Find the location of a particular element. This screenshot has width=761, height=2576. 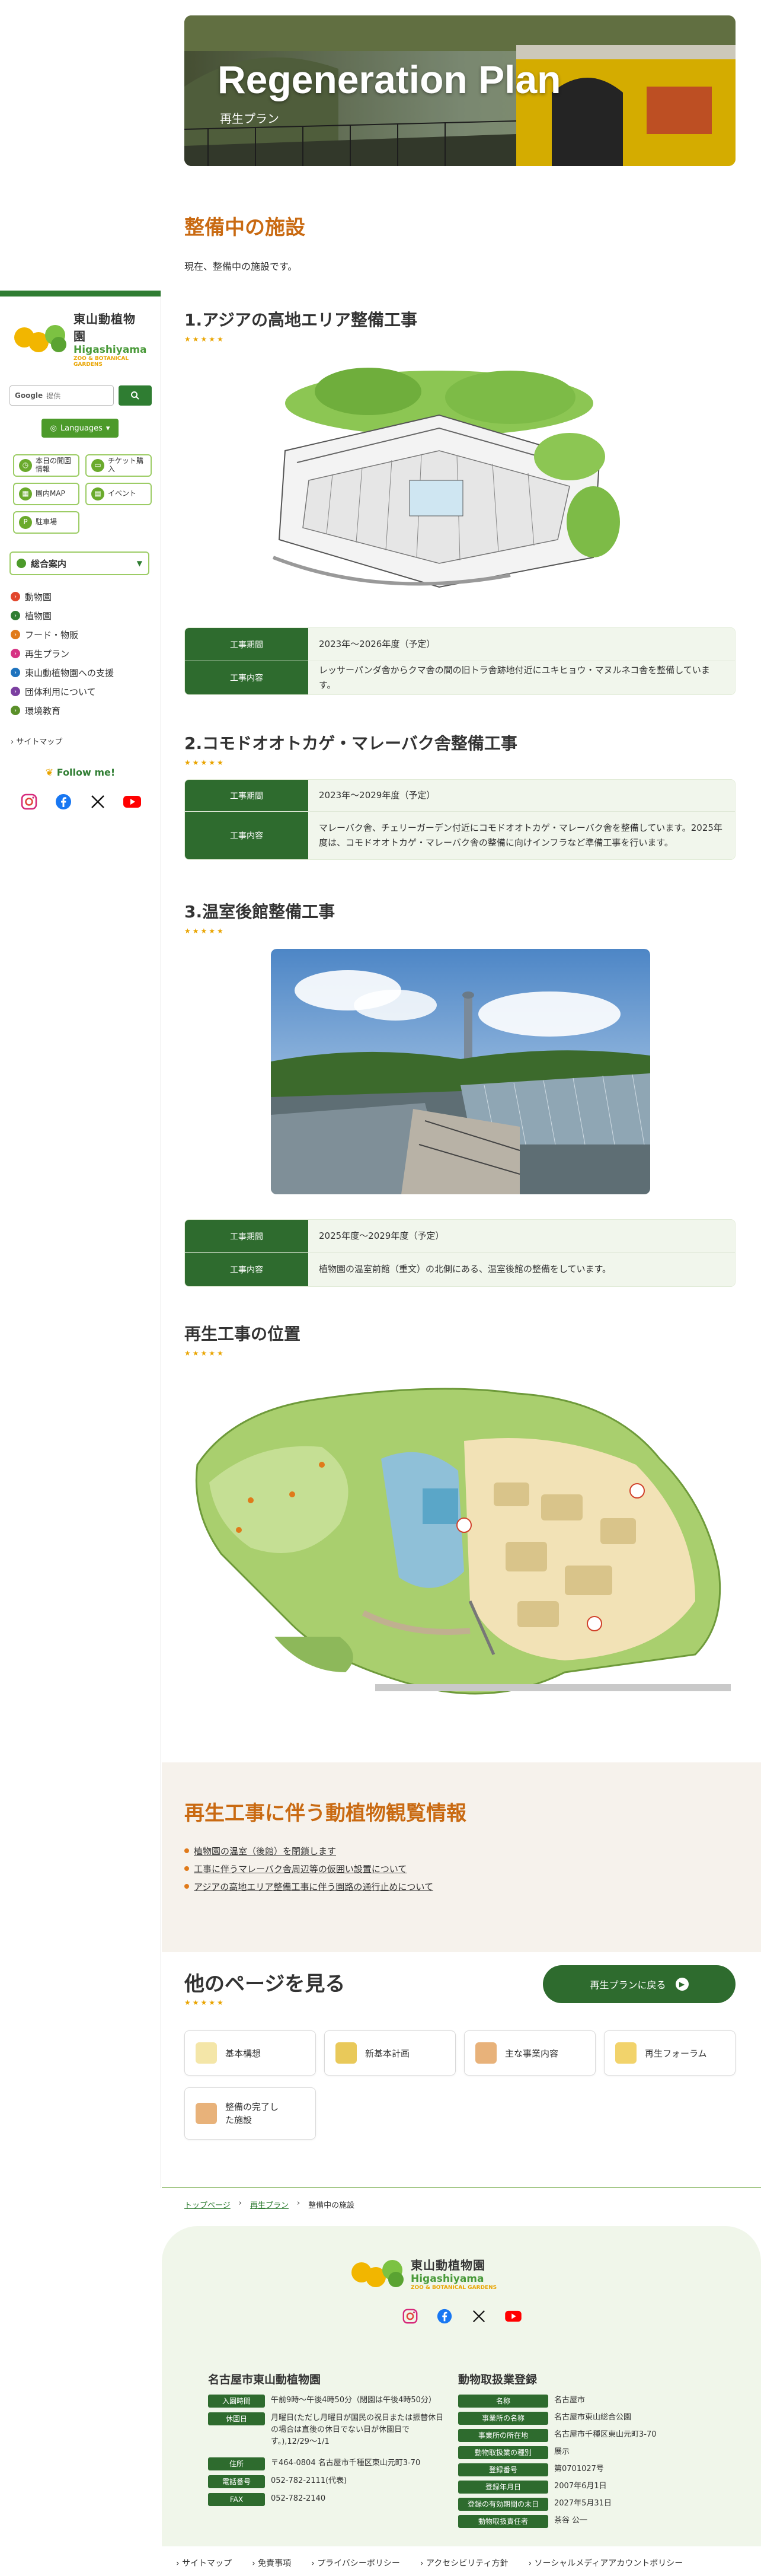

quick-link-event: ▤ イベント is located at coordinates (119, 494).